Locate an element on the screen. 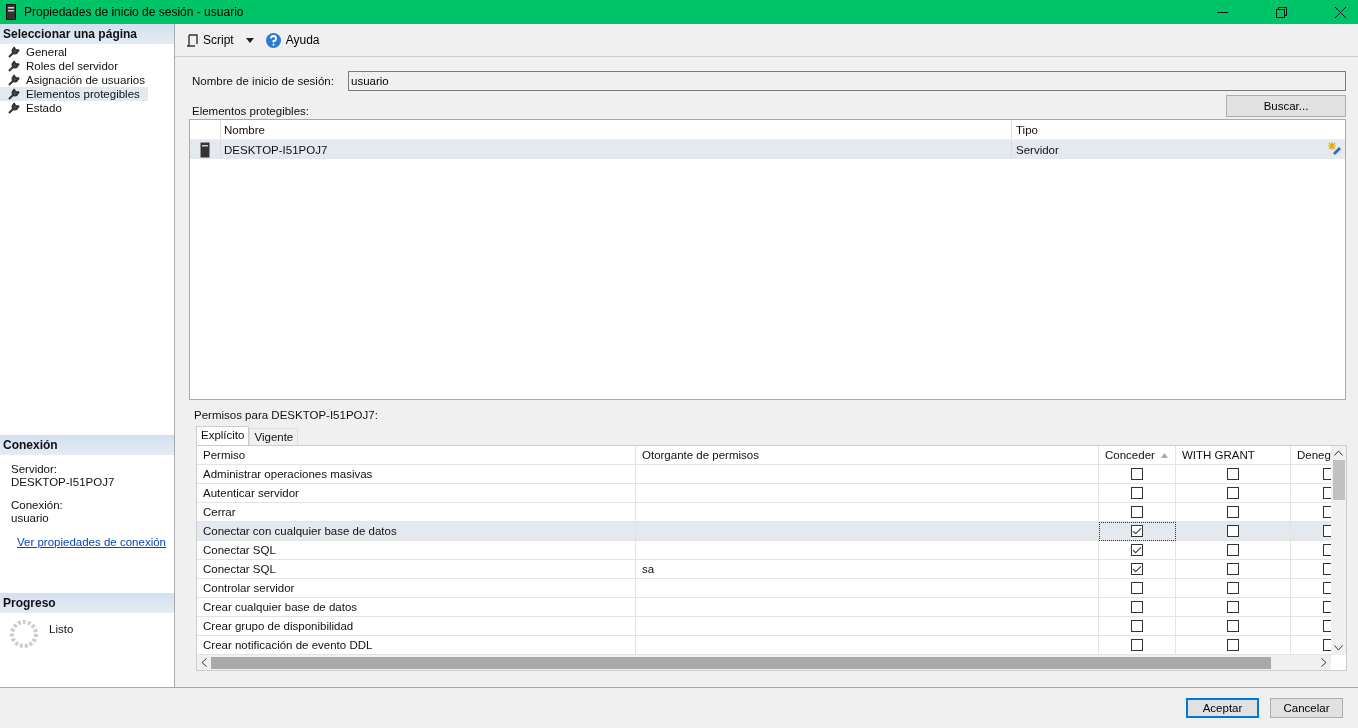  column-header: Tipo is located at coordinates (1170, 129).